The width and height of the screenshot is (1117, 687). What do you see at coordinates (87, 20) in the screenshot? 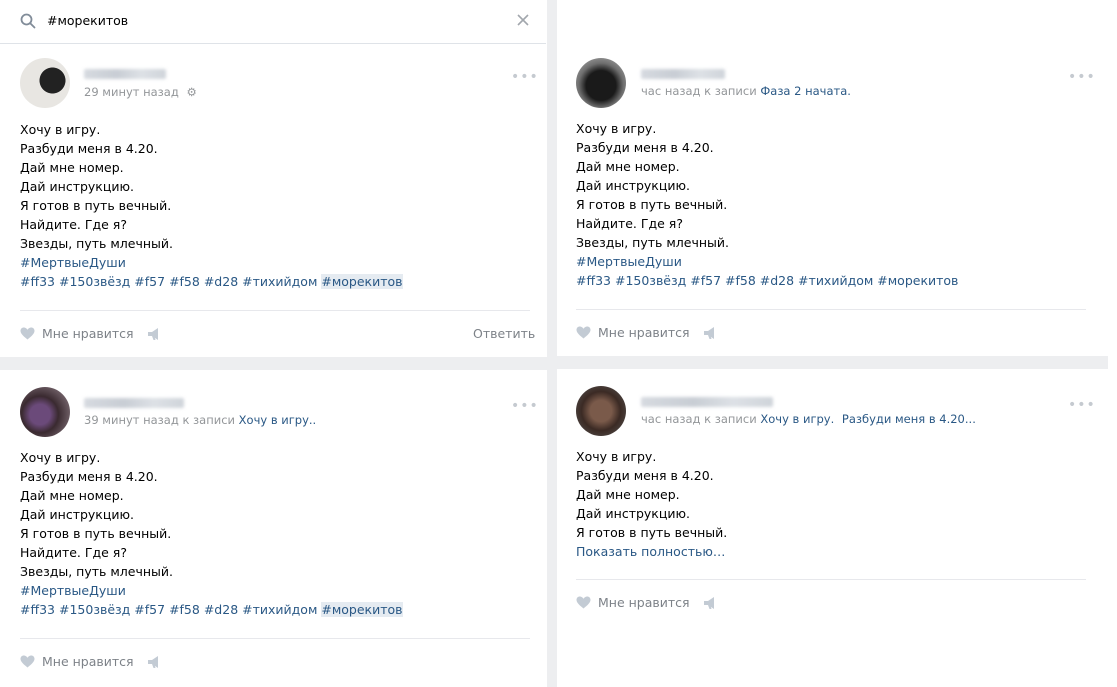
I see `search-input: #морекитов` at bounding box center [87, 20].